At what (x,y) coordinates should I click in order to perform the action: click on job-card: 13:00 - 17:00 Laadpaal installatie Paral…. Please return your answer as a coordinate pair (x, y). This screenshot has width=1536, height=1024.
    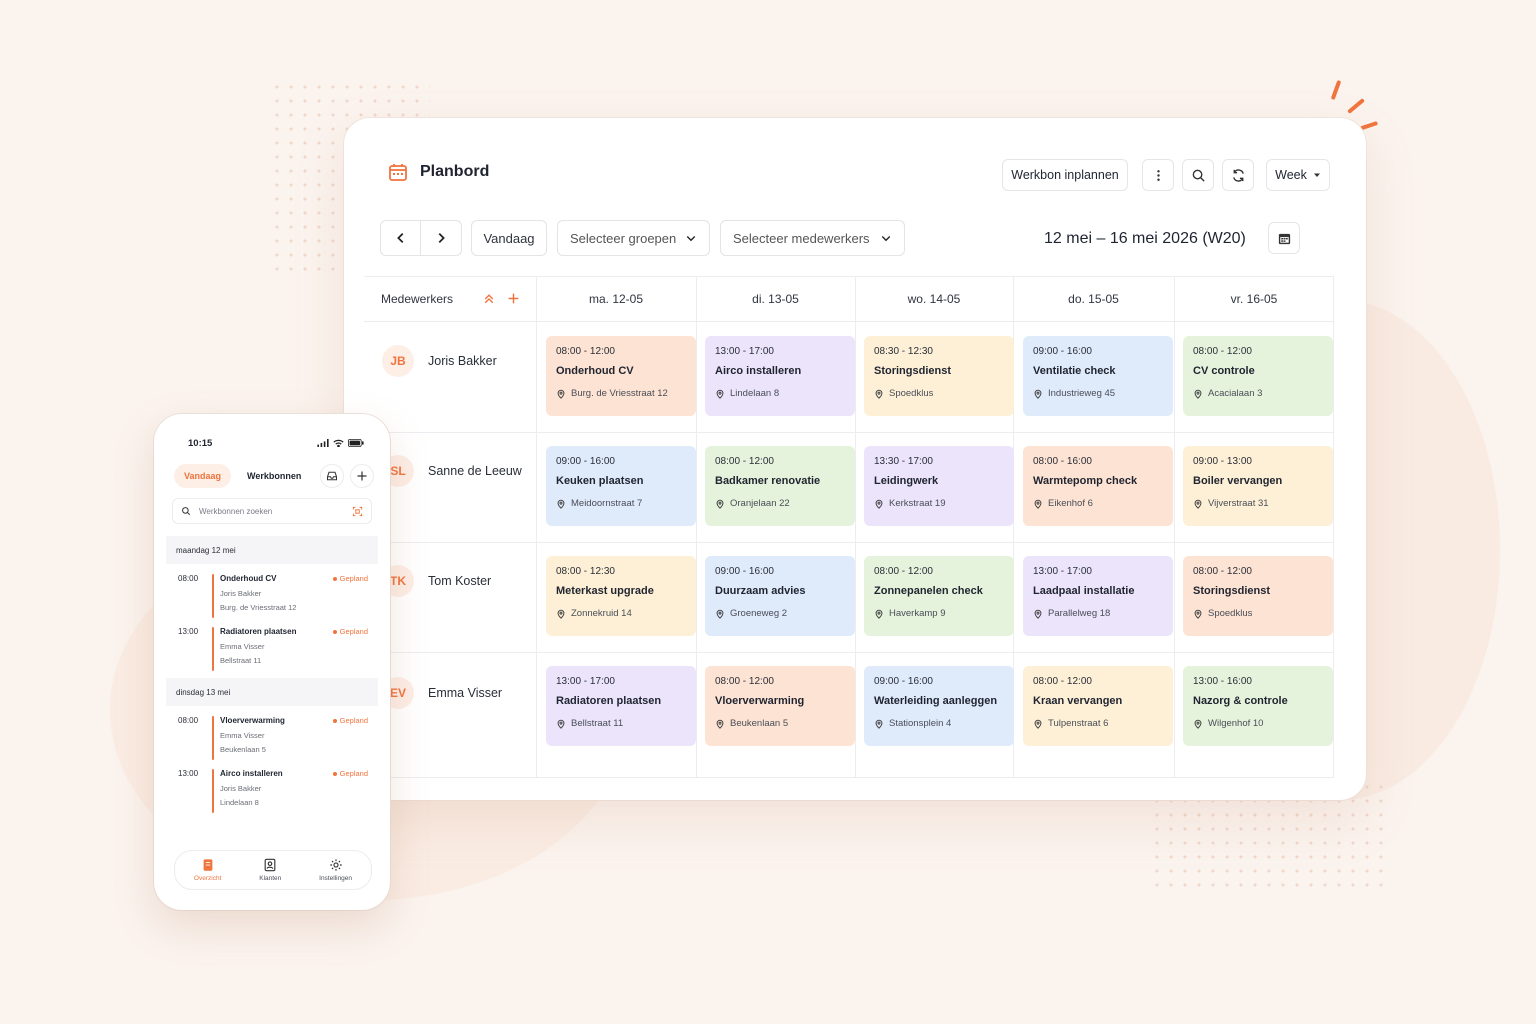
    Looking at the image, I should click on (1098, 596).